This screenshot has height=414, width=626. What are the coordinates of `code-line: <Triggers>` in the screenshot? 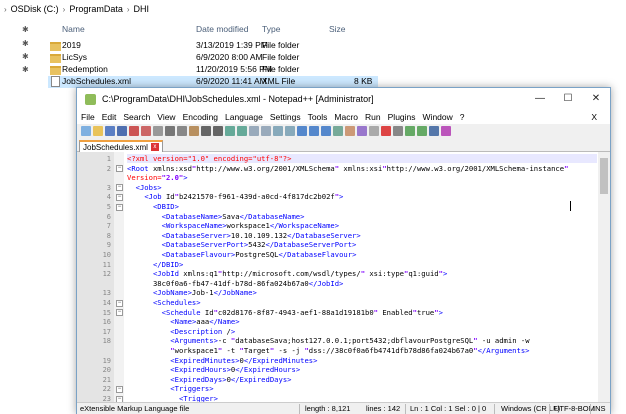 It's located at (192, 389).